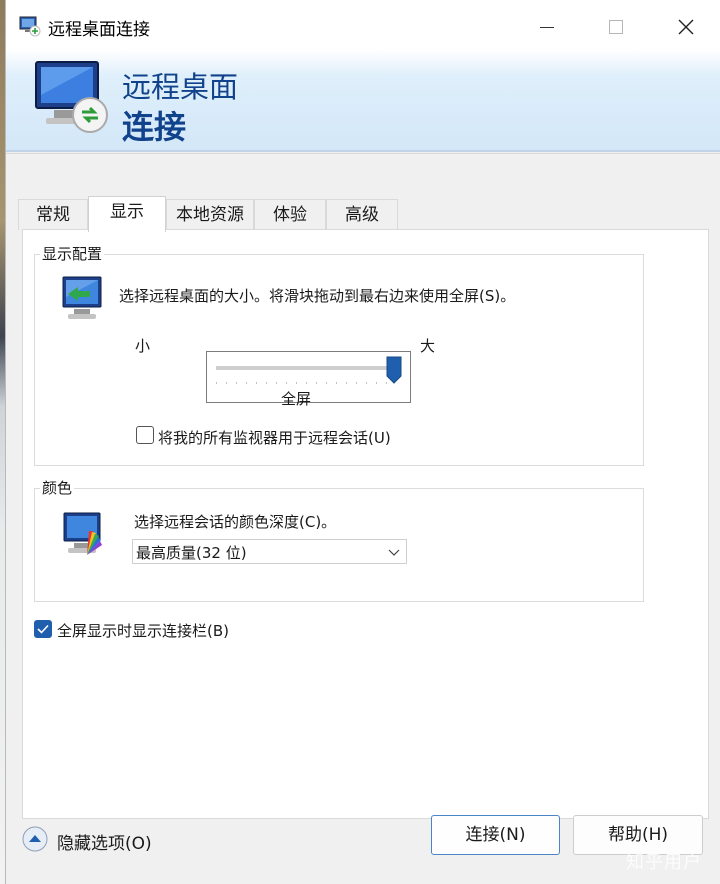 The height and width of the screenshot is (884, 720). Describe the element at coordinates (145, 435) in the screenshot. I see `multi-monitor-checkbox` at that location.